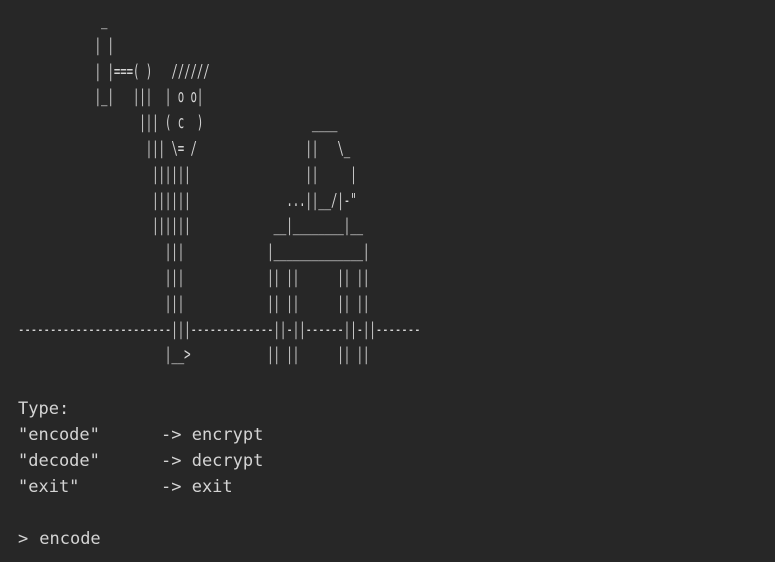 Image resolution: width=775 pixels, height=562 pixels. I want to click on prompt-symbol: >, so click(23, 539).